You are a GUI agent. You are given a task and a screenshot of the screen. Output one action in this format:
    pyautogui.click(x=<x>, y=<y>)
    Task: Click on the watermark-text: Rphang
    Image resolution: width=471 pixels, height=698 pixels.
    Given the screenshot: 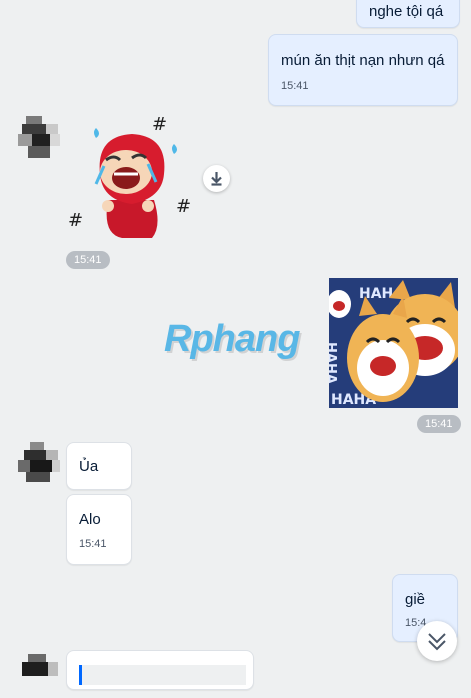 What is the action you would take?
    pyautogui.click(x=232, y=339)
    